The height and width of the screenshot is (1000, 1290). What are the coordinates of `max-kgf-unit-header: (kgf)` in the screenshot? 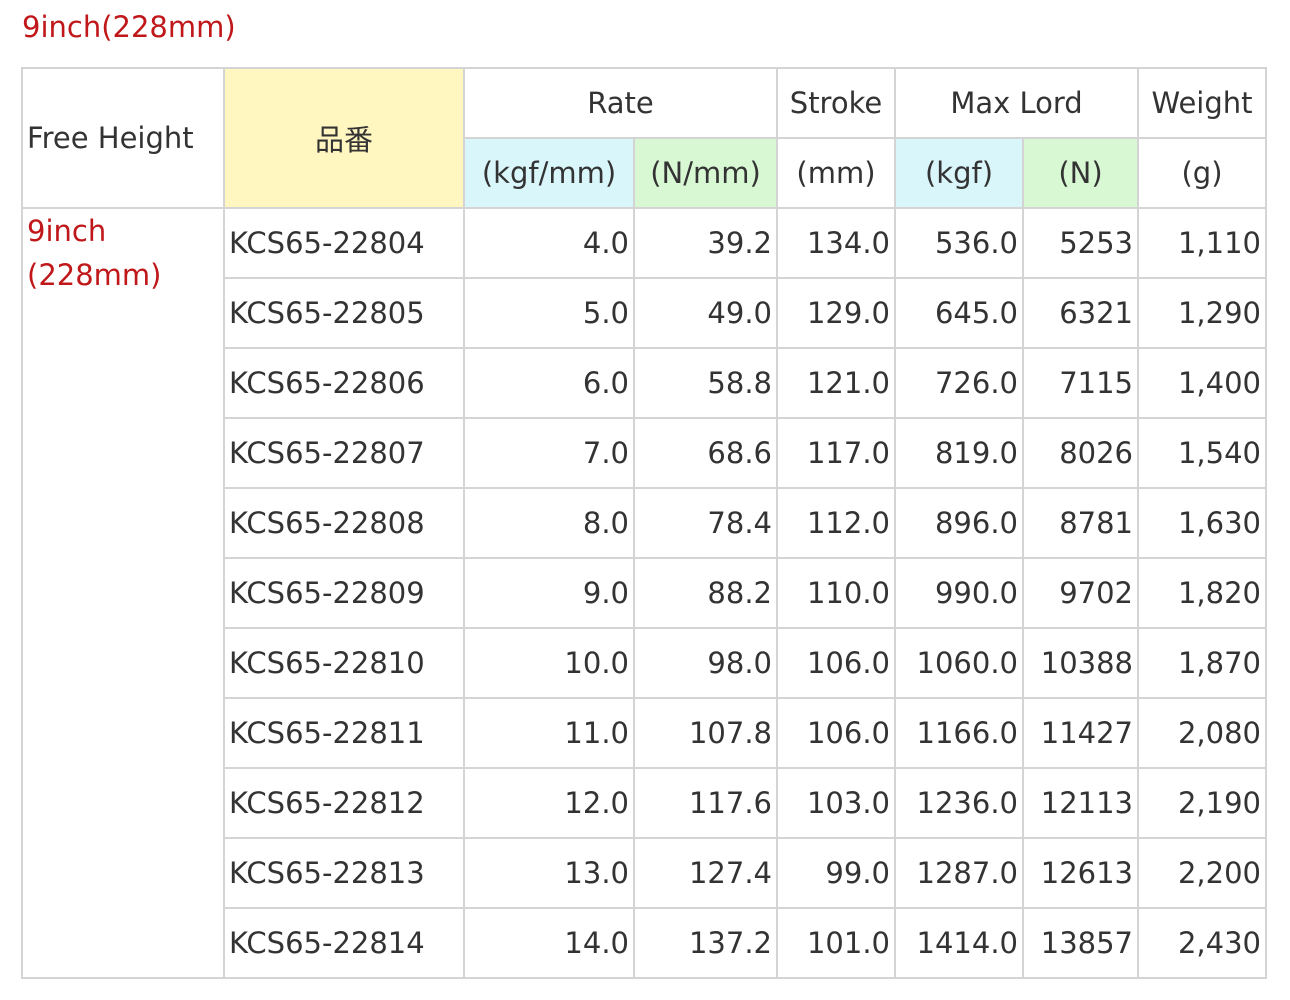 It's located at (959, 173).